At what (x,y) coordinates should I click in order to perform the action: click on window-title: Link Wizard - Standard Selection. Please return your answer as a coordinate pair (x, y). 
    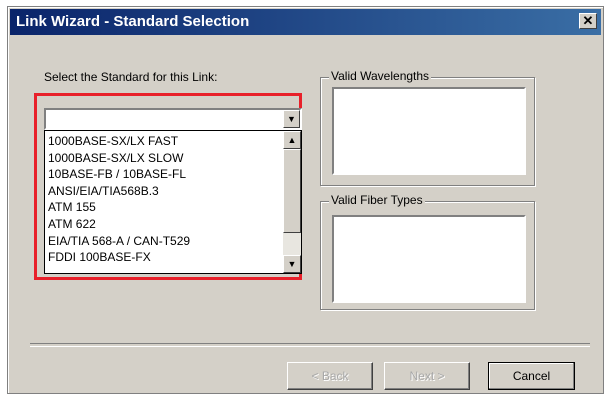
    Looking at the image, I should click on (133, 21).